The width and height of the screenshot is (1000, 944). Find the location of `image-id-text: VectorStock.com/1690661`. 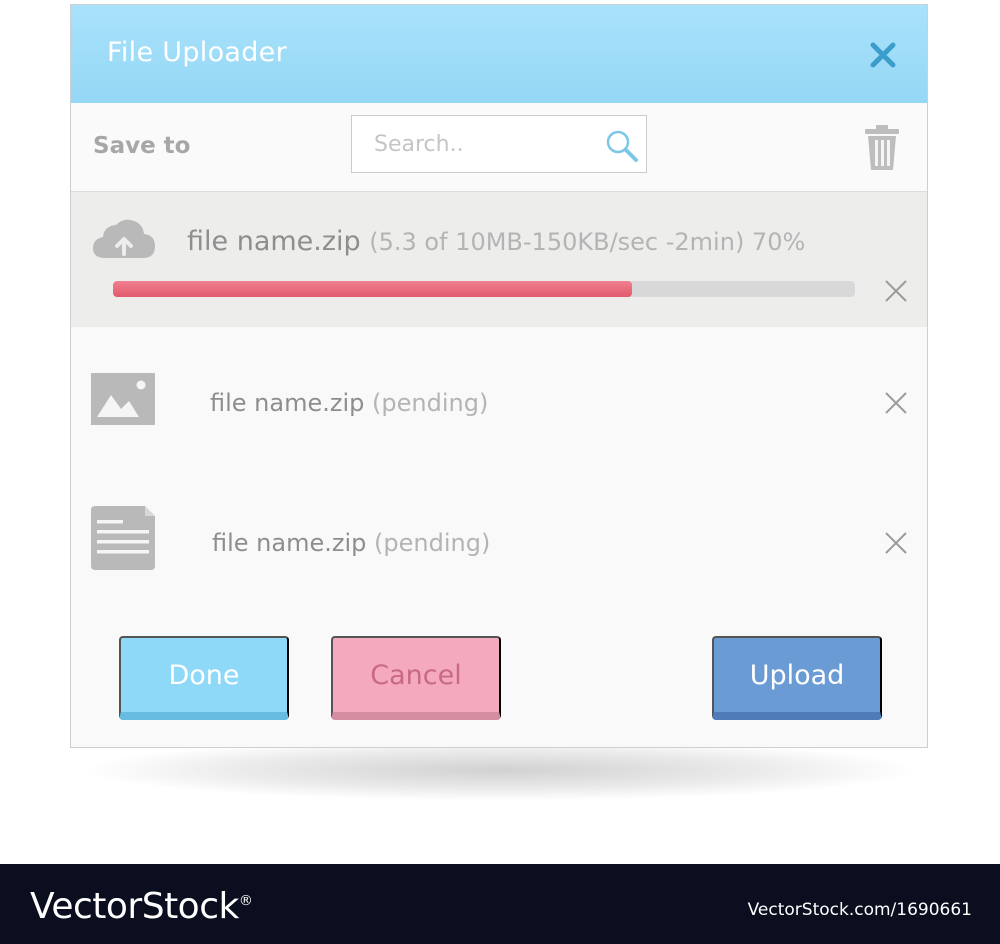

image-id-text: VectorStock.com/1690661 is located at coordinates (859, 910).